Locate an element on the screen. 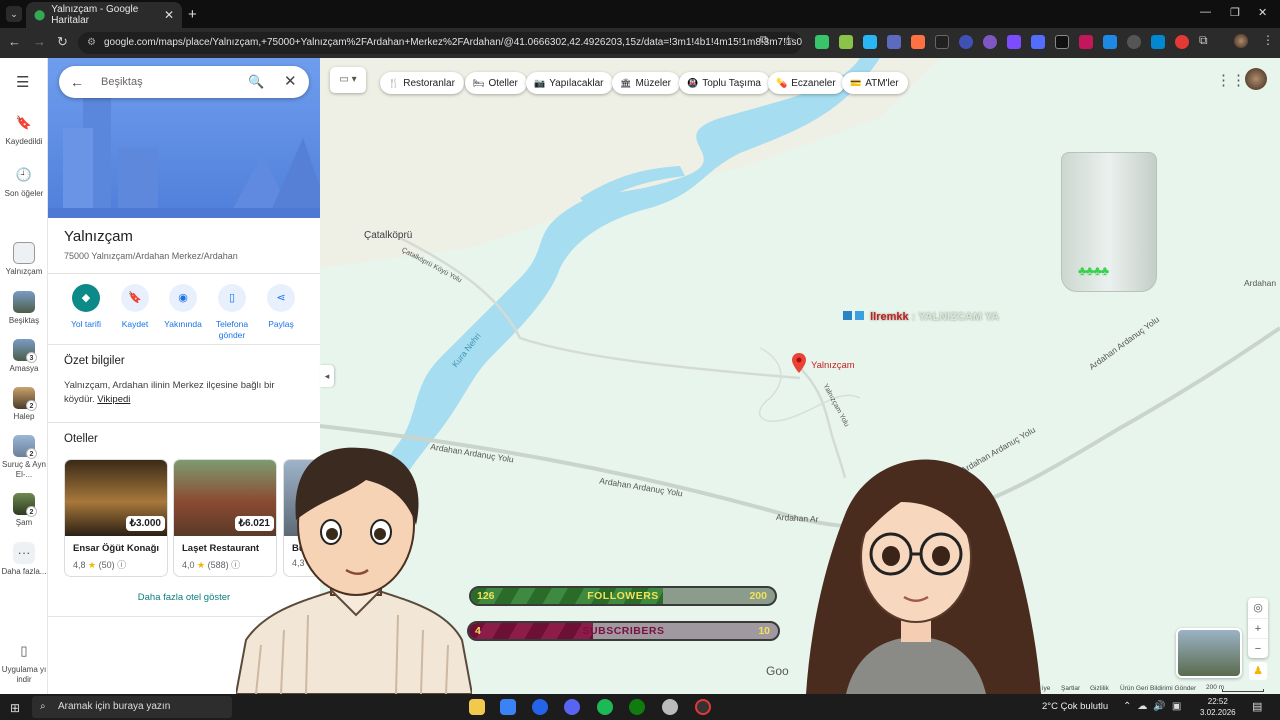 The height and width of the screenshot is (720, 1280). file-explorer-icon is located at coordinates (477, 707).